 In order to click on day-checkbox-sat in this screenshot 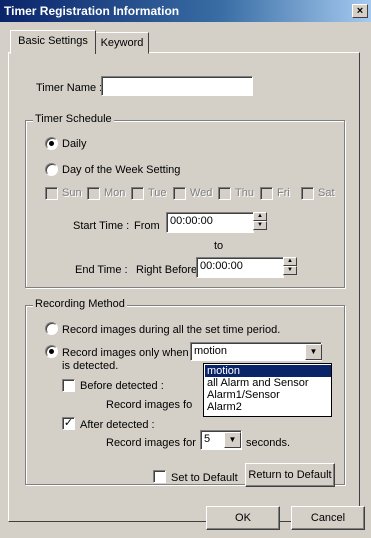, I will do `click(307, 193)`.